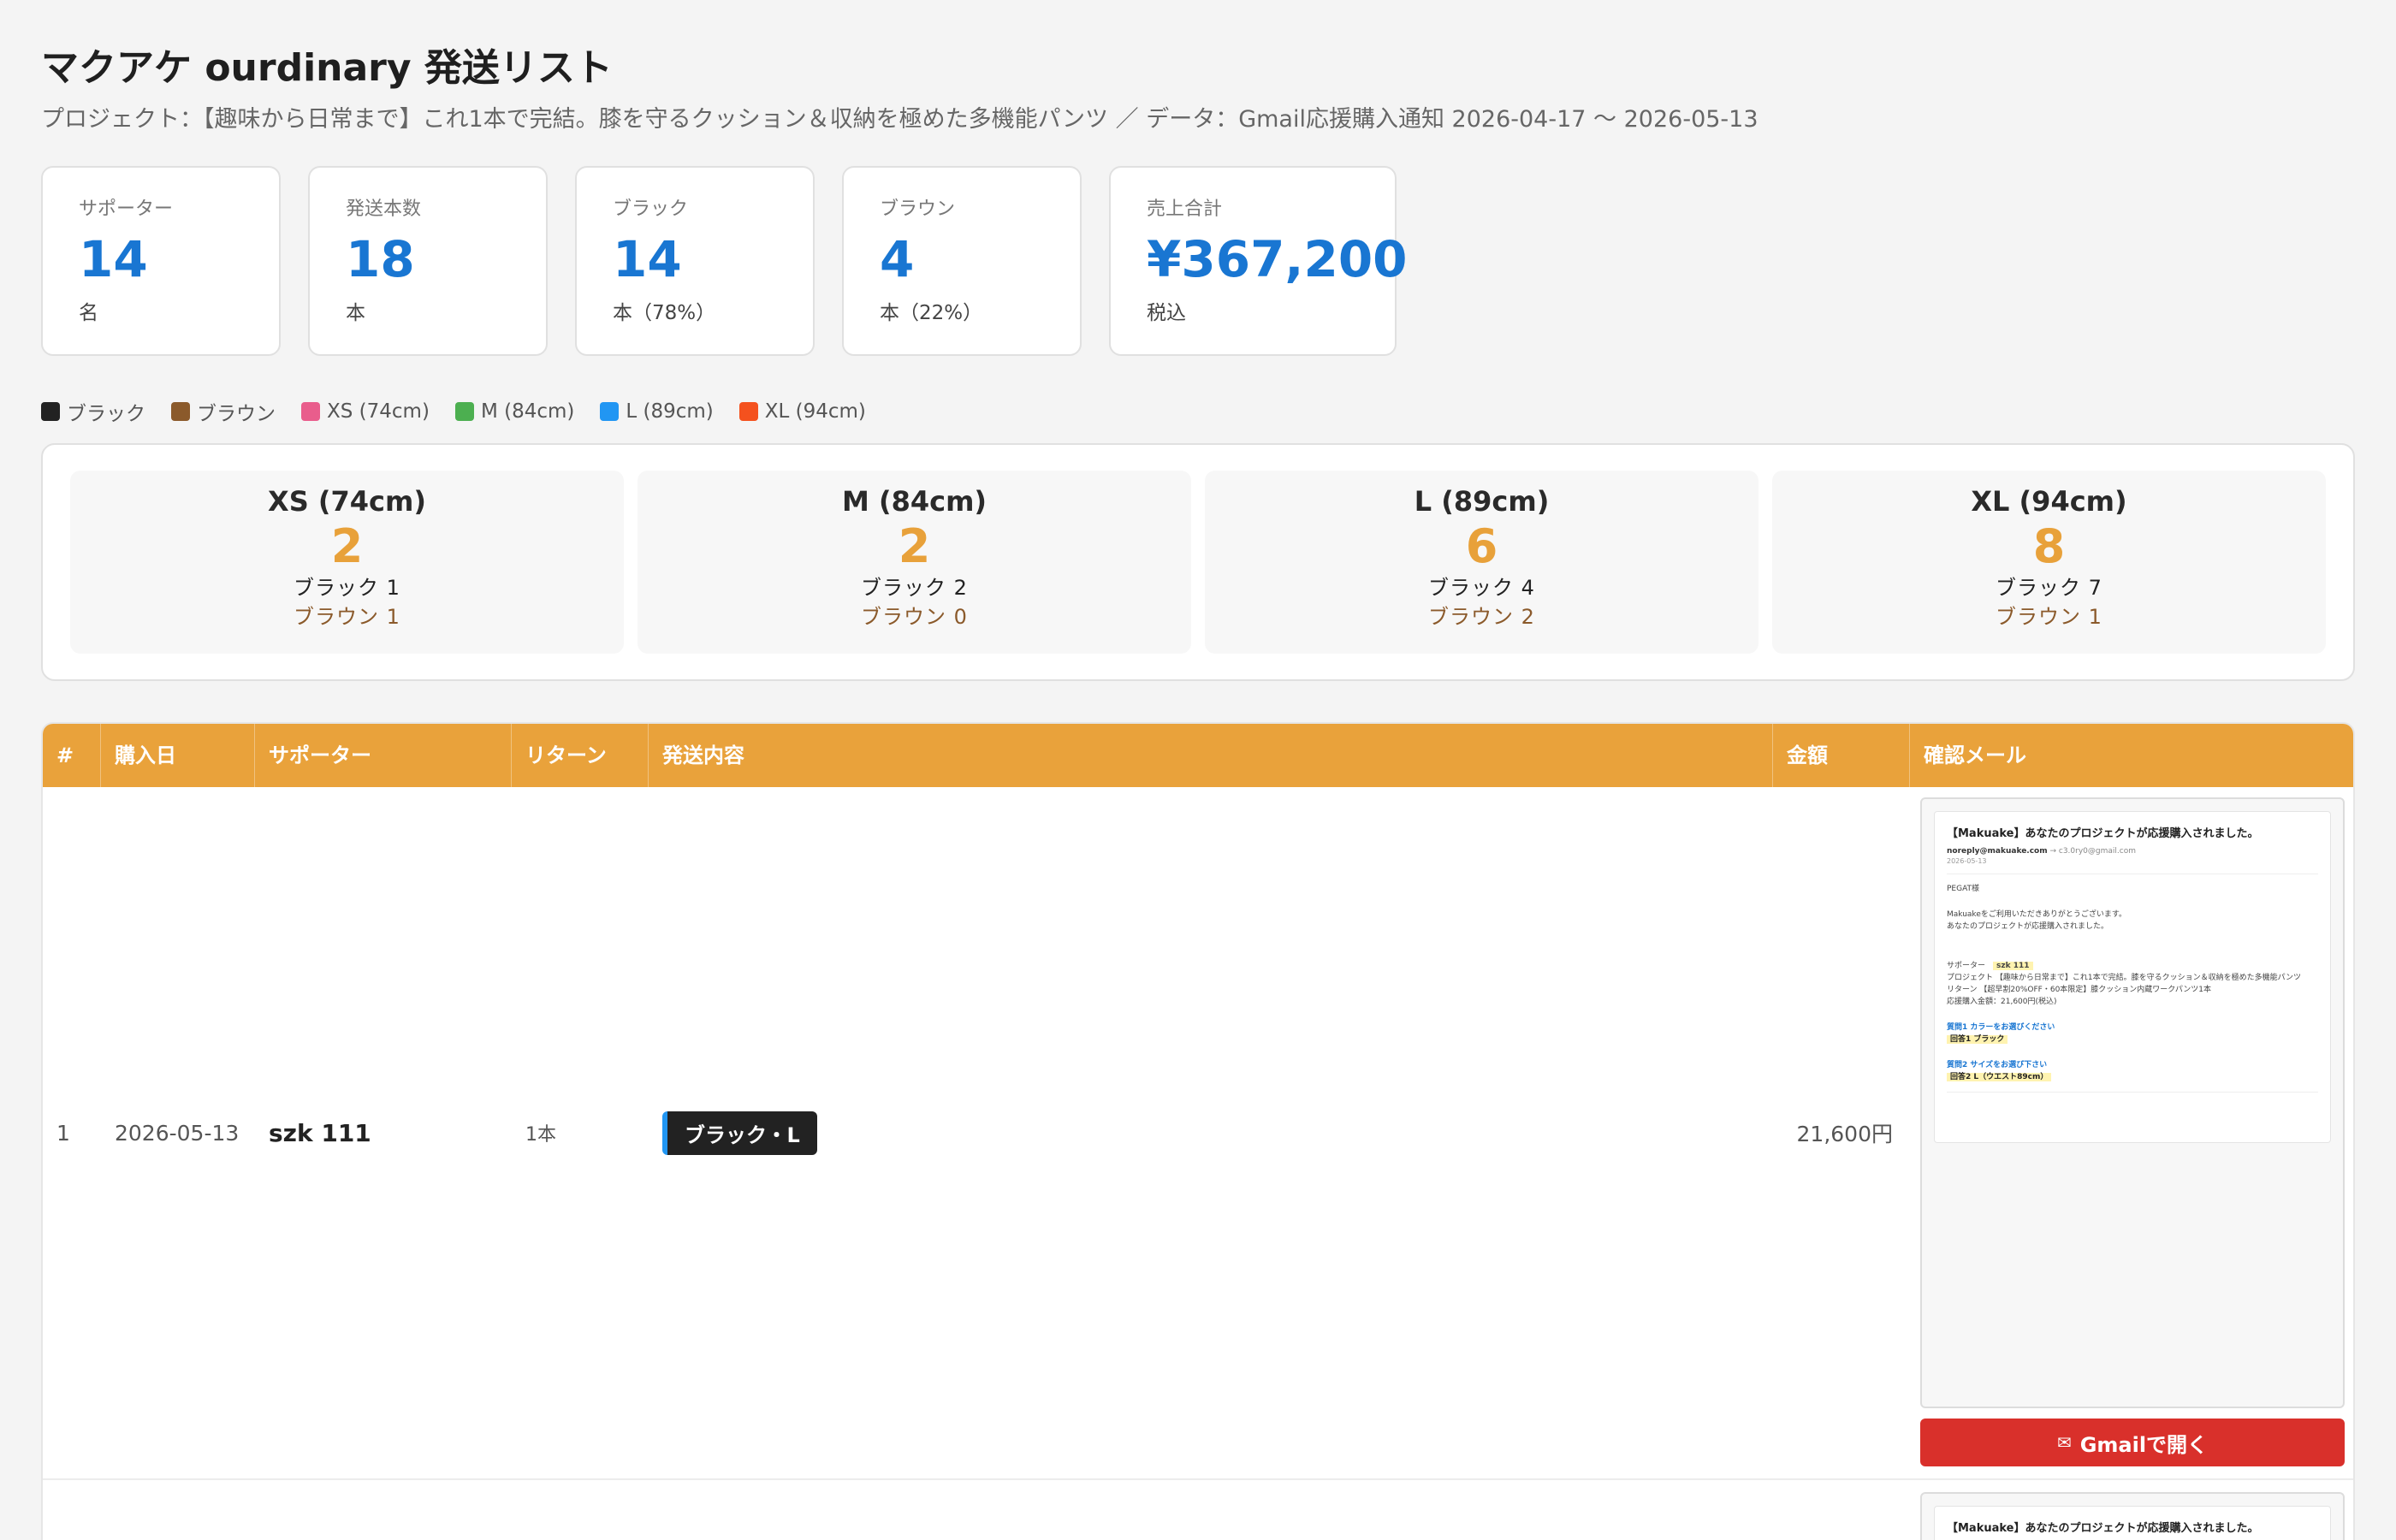 This screenshot has height=1540, width=2396. I want to click on mail-date: 2026-05-13, so click(1967, 861).